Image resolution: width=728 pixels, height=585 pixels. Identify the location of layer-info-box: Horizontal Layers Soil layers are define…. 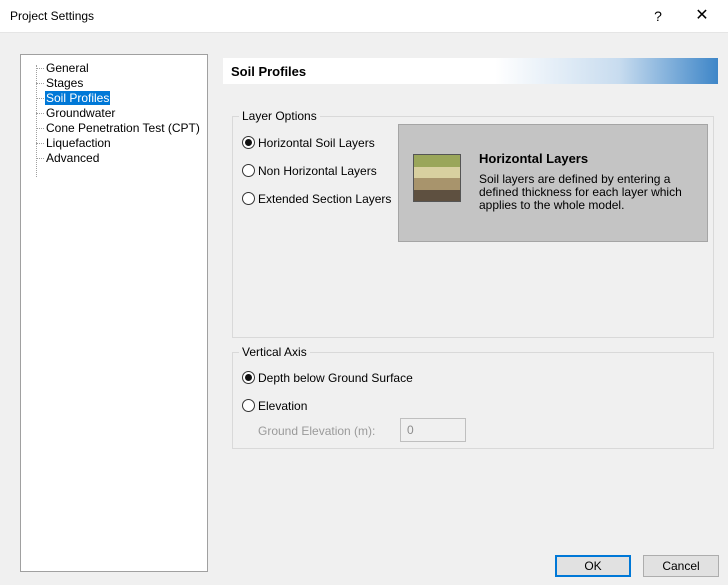
(553, 183).